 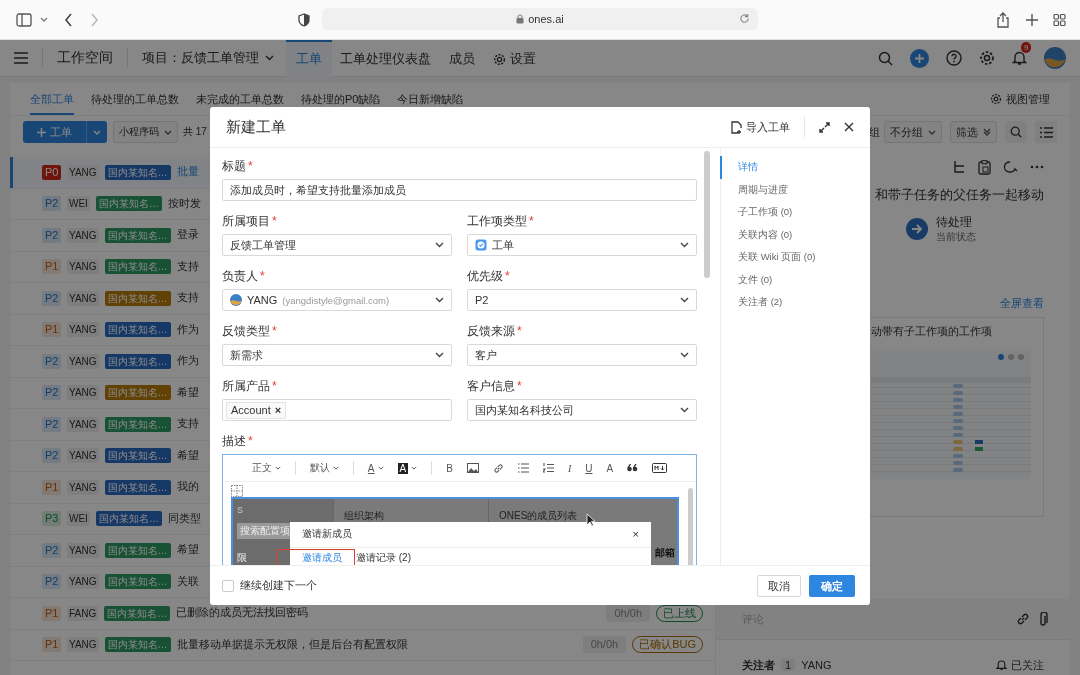 What do you see at coordinates (779, 585) in the screenshot?
I see `cancel-button: 取消` at bounding box center [779, 585].